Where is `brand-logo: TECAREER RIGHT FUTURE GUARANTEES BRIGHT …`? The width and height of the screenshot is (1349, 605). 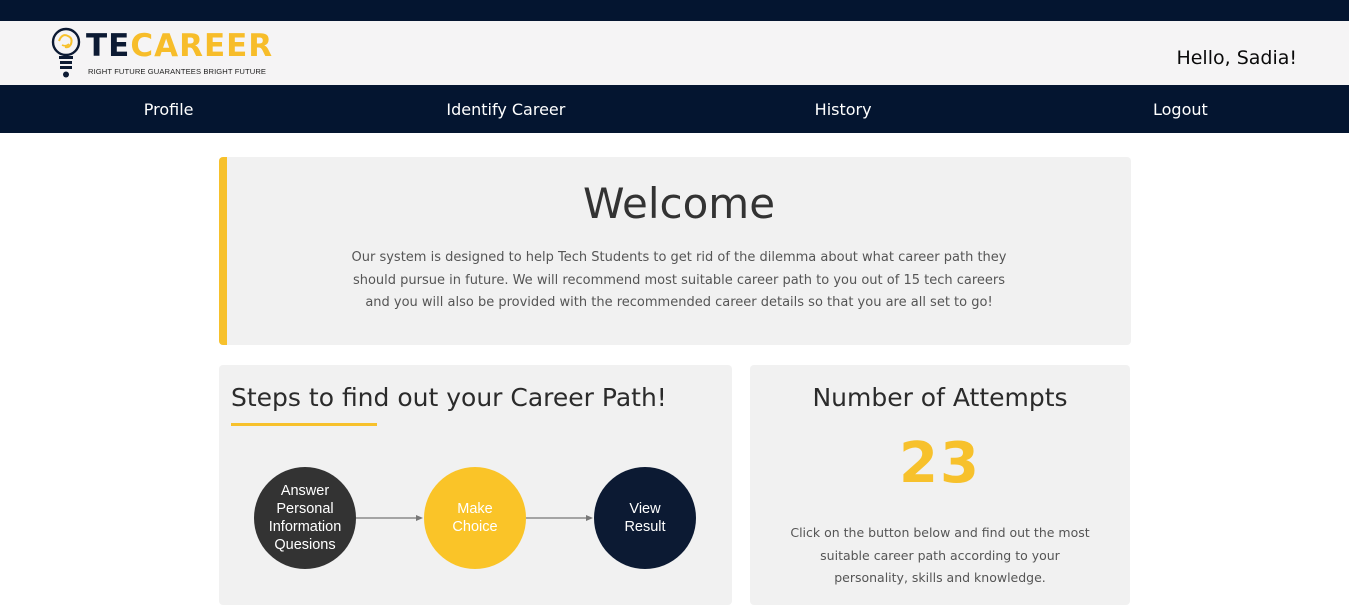
brand-logo: TECAREER RIGHT FUTURE GUARANTEES BRIGHT … is located at coordinates (170, 54).